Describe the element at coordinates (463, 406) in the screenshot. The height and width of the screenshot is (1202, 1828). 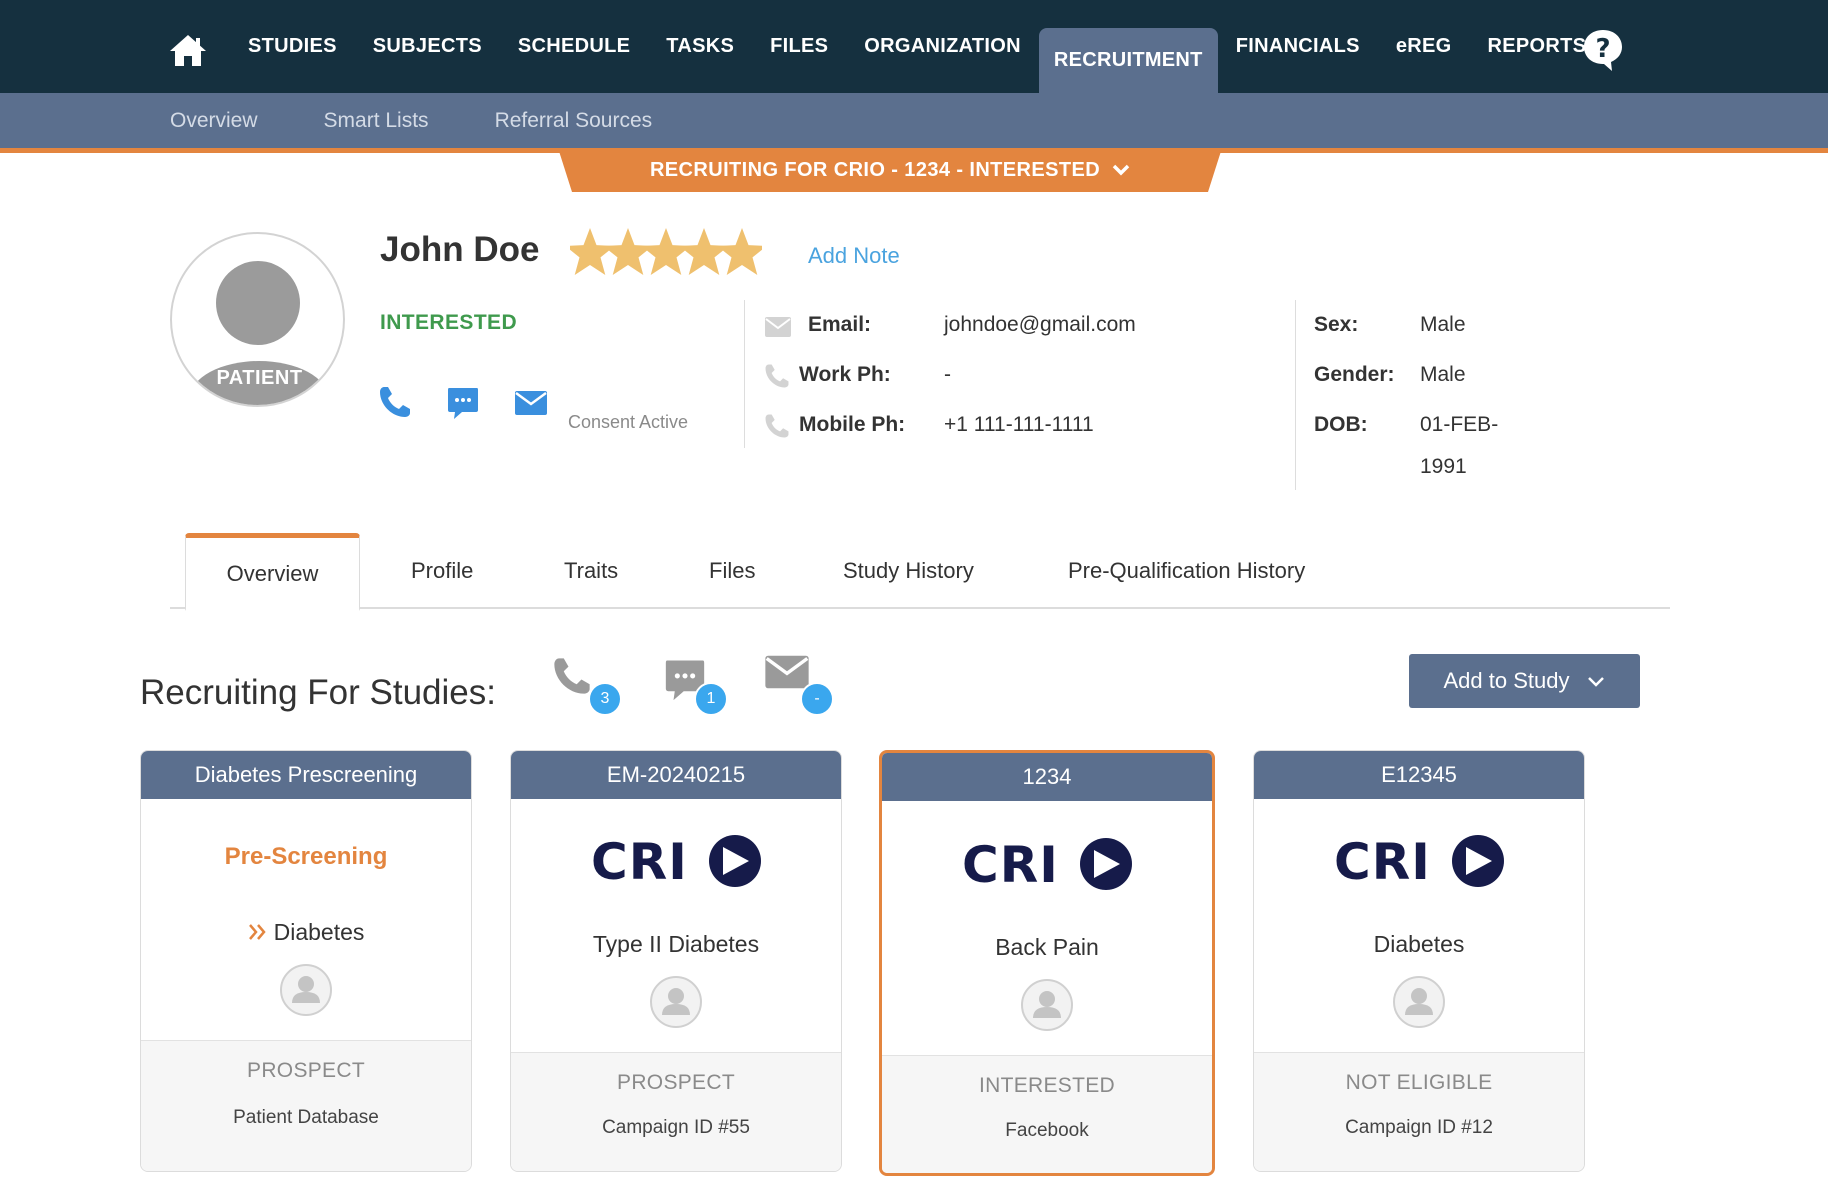
I see `chat-icon` at that location.